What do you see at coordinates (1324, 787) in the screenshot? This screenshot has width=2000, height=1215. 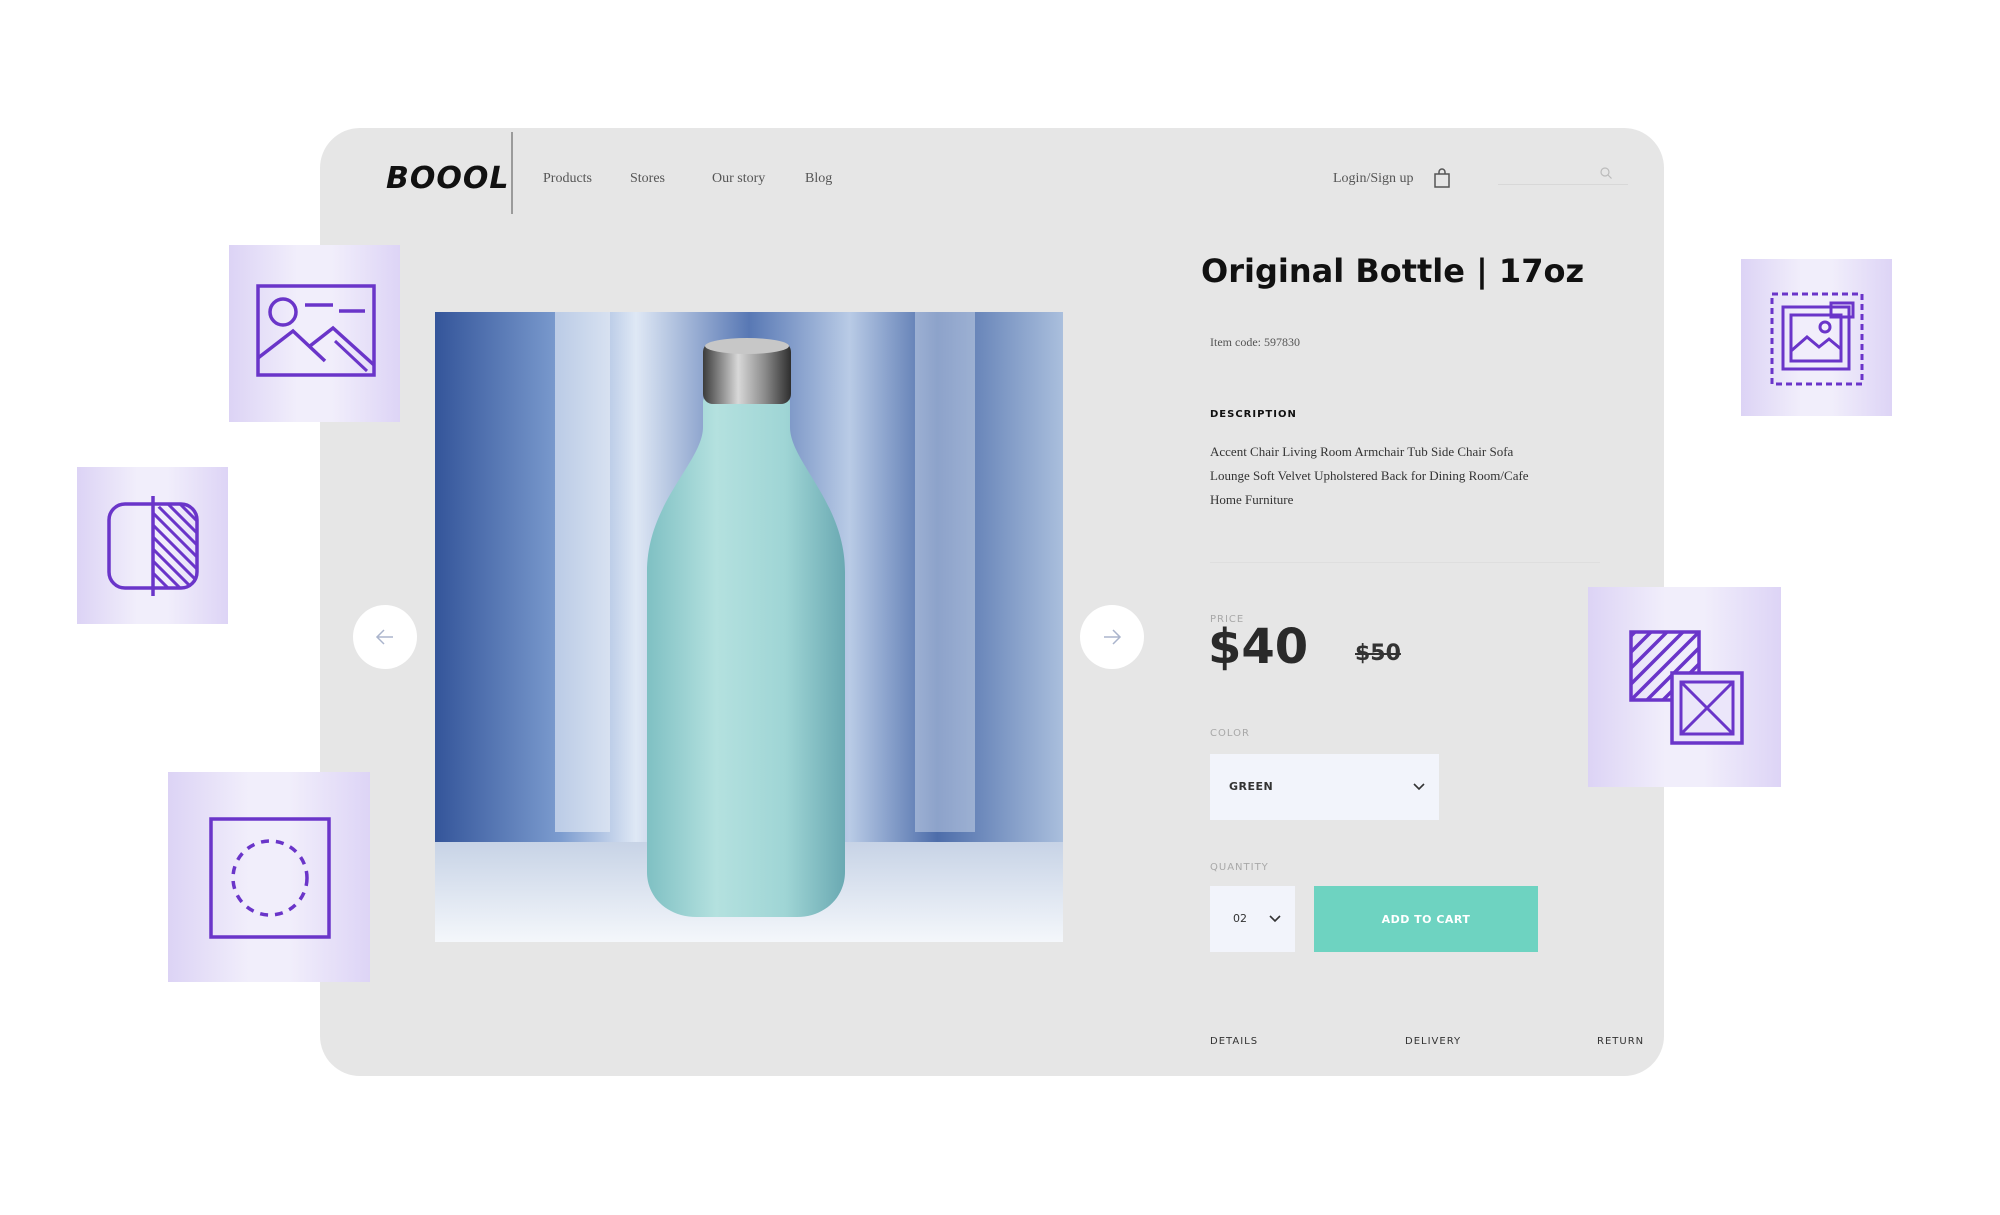 I see `color-select: GREEN` at bounding box center [1324, 787].